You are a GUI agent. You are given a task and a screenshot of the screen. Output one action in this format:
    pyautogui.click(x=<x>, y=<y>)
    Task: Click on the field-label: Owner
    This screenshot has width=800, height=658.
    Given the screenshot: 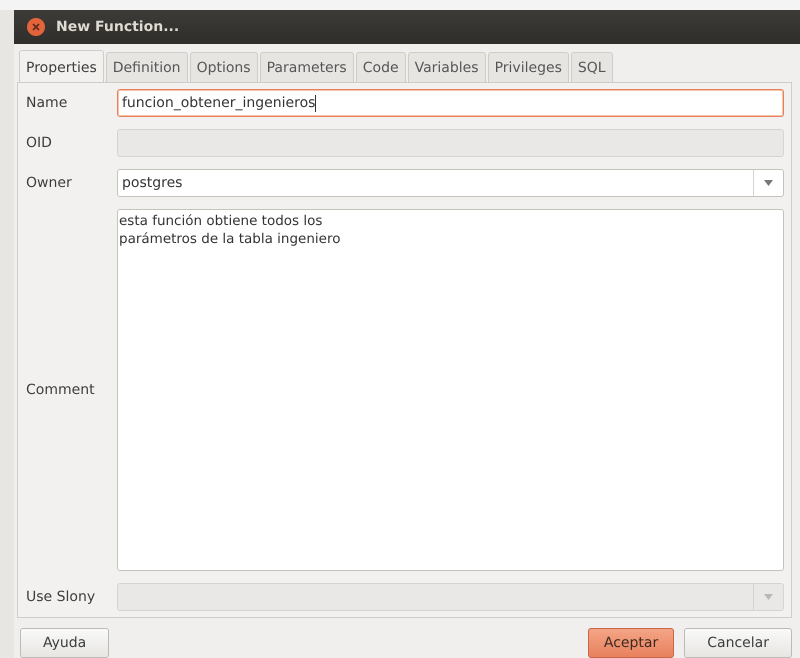 What is the action you would take?
    pyautogui.click(x=49, y=183)
    